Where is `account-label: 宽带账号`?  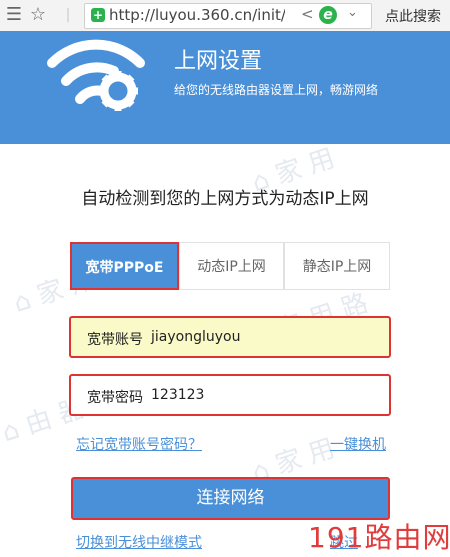 account-label: 宽带账号 is located at coordinates (115, 340).